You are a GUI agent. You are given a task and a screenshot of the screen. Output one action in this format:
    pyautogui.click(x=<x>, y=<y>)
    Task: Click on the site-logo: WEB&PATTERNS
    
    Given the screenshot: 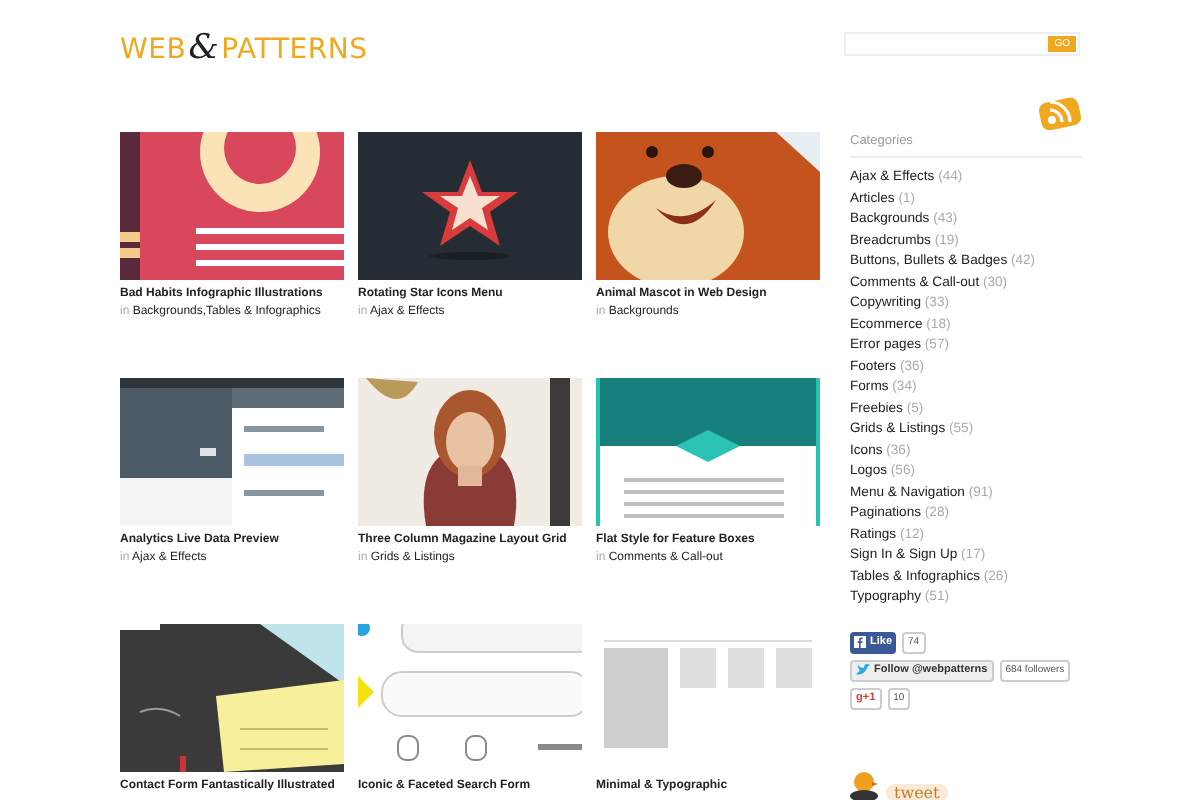 What is the action you would take?
    pyautogui.click(x=244, y=61)
    